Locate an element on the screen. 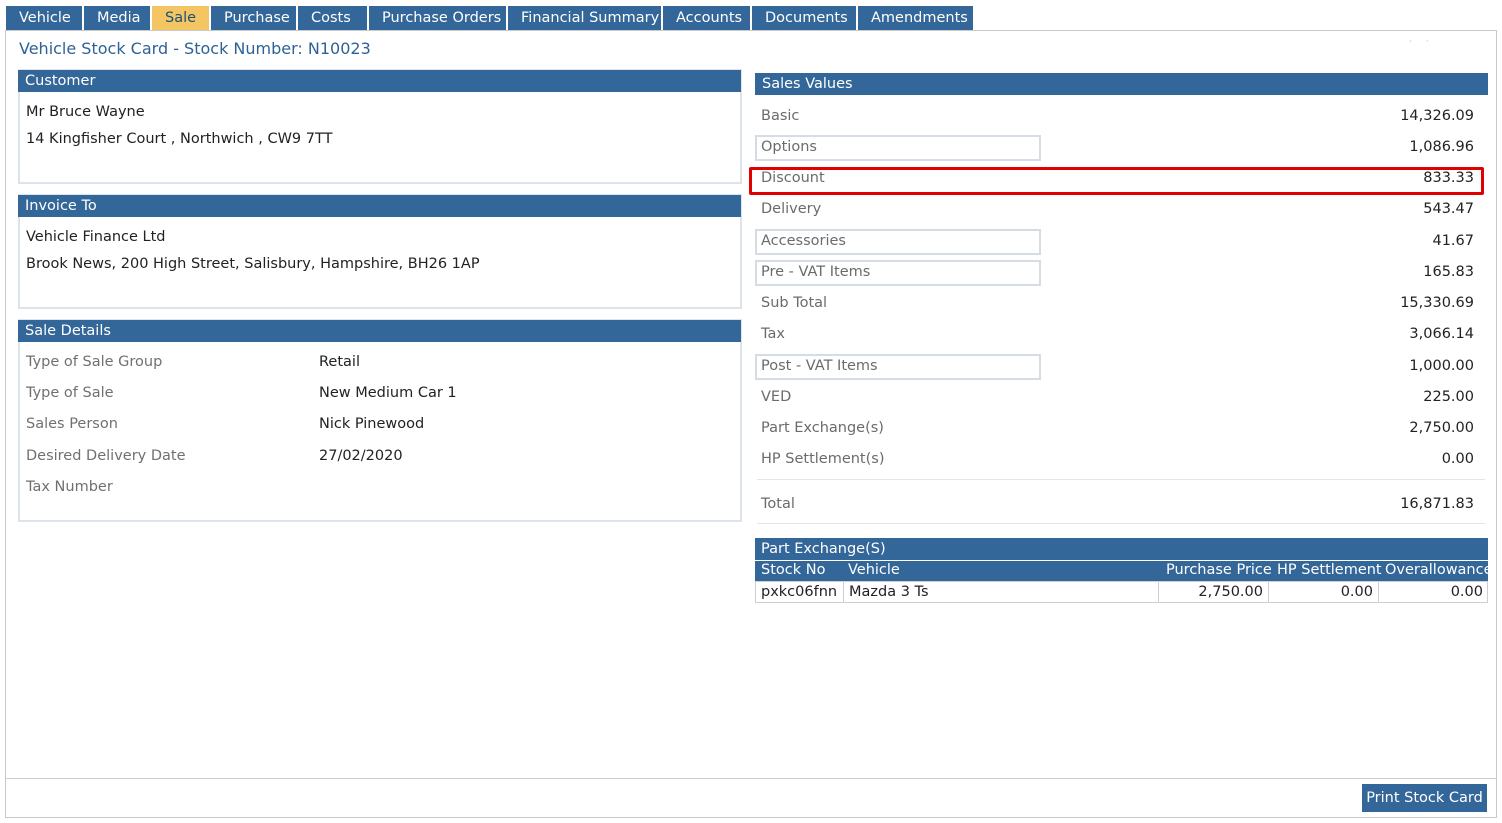 The height and width of the screenshot is (823, 1502). tab-vehicle: Vehicle is located at coordinates (44, 18).